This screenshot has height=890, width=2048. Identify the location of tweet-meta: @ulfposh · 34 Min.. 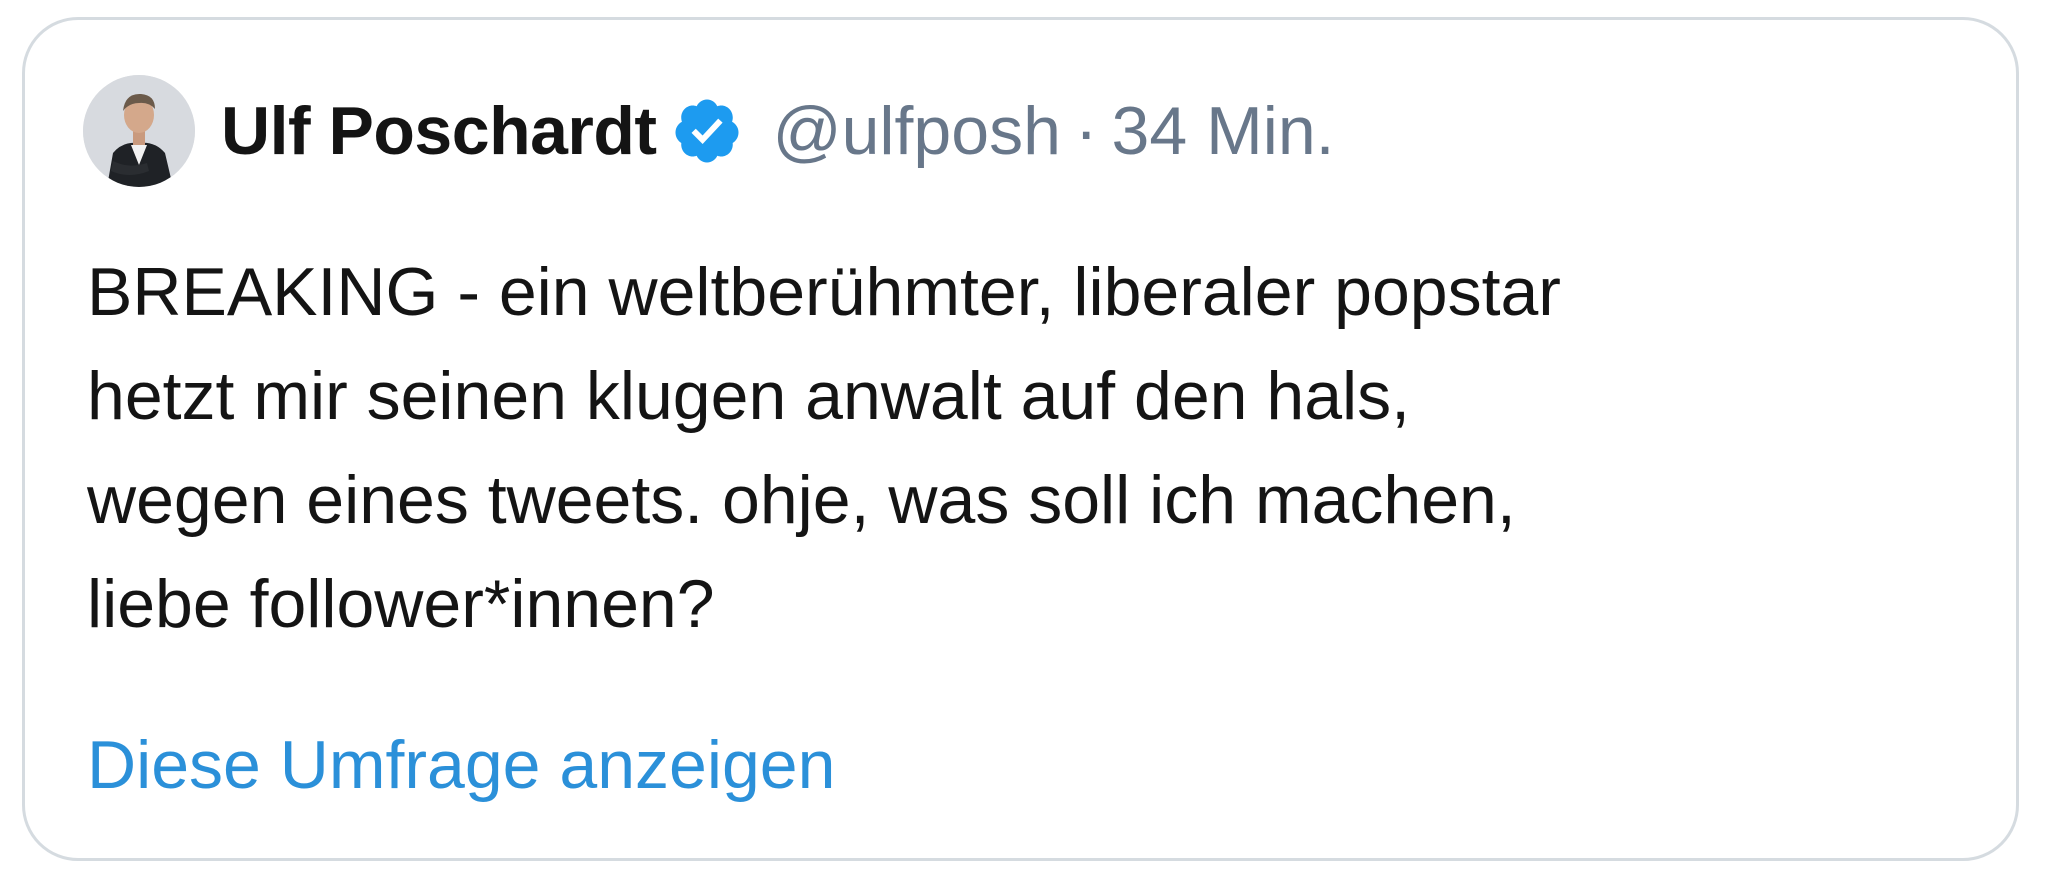
(1054, 131).